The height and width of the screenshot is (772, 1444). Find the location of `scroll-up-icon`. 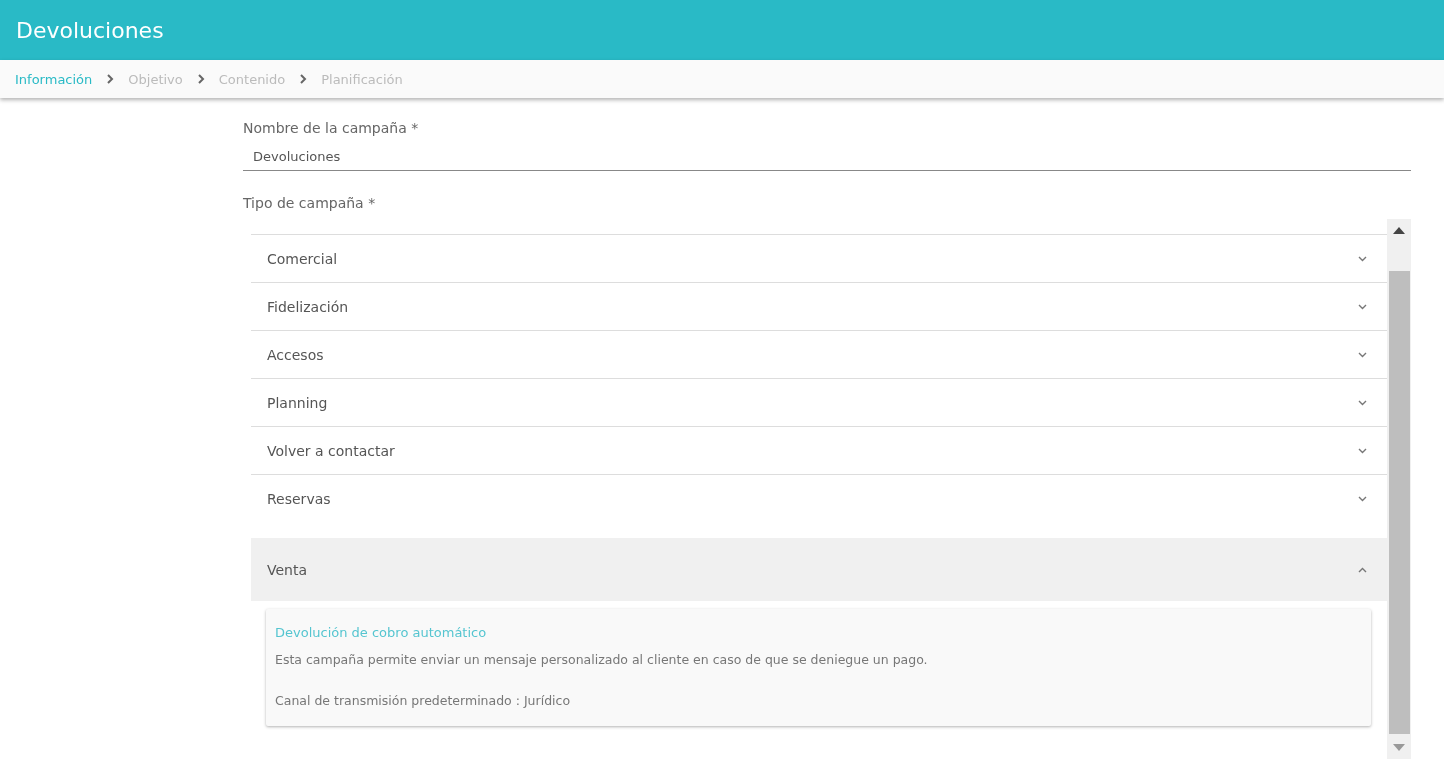

scroll-up-icon is located at coordinates (1399, 230).